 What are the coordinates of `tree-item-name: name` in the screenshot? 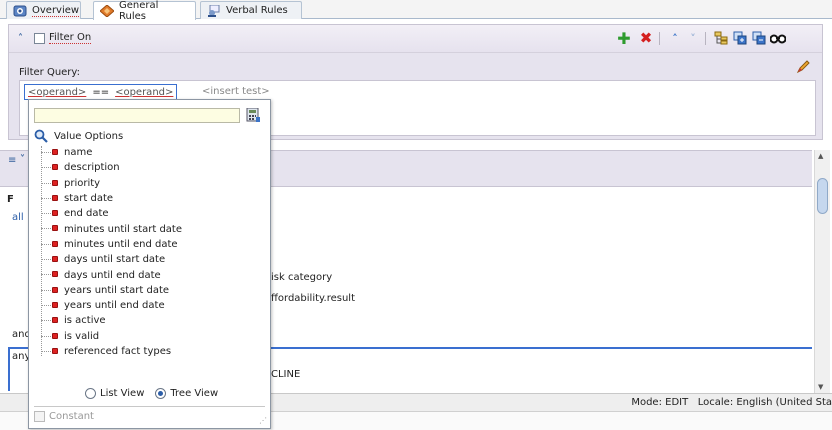 It's located at (110, 152).